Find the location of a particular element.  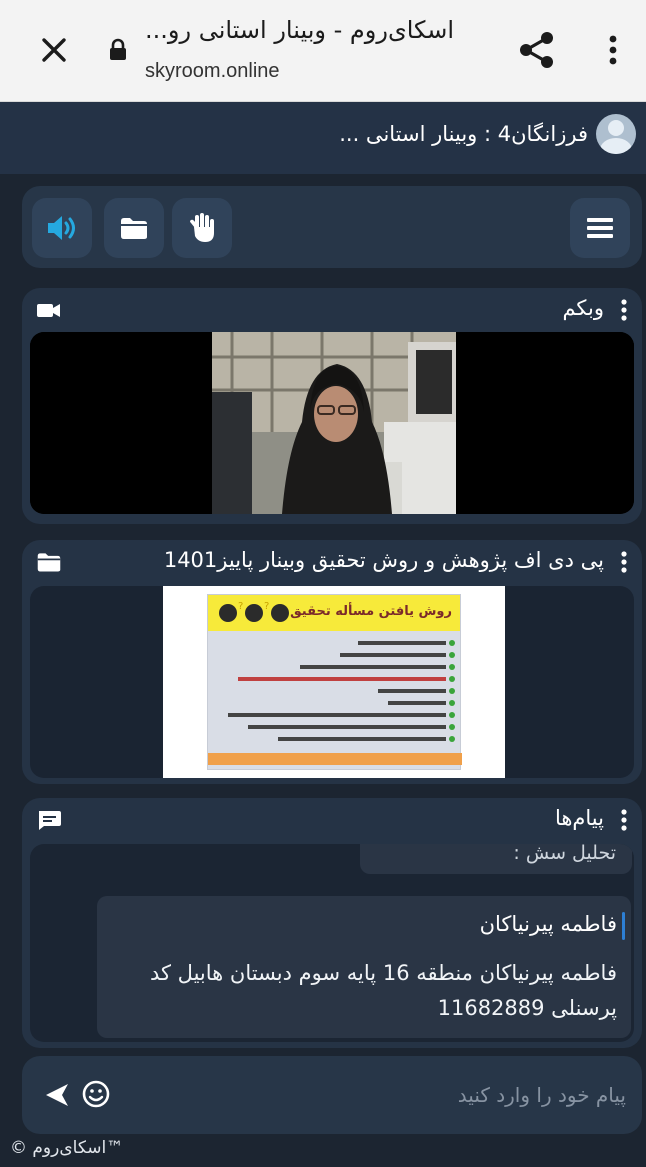

pdf-slide: ? ? روش یافتن مسأله تحقیق is located at coordinates (334, 682).